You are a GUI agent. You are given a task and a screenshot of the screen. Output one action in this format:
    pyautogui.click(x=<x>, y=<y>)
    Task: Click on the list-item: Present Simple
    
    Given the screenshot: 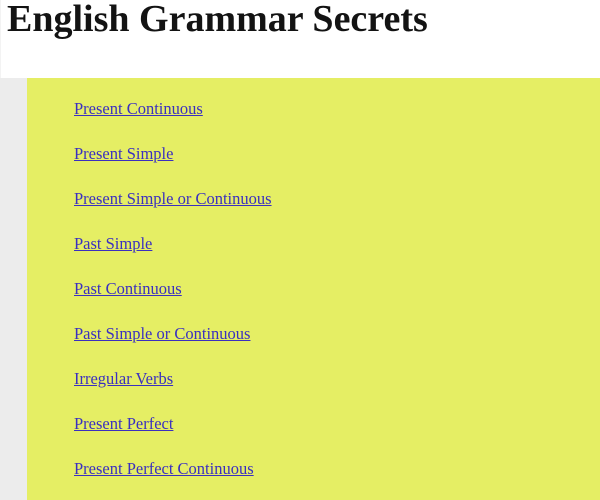 What is the action you would take?
    pyautogui.click(x=324, y=162)
    